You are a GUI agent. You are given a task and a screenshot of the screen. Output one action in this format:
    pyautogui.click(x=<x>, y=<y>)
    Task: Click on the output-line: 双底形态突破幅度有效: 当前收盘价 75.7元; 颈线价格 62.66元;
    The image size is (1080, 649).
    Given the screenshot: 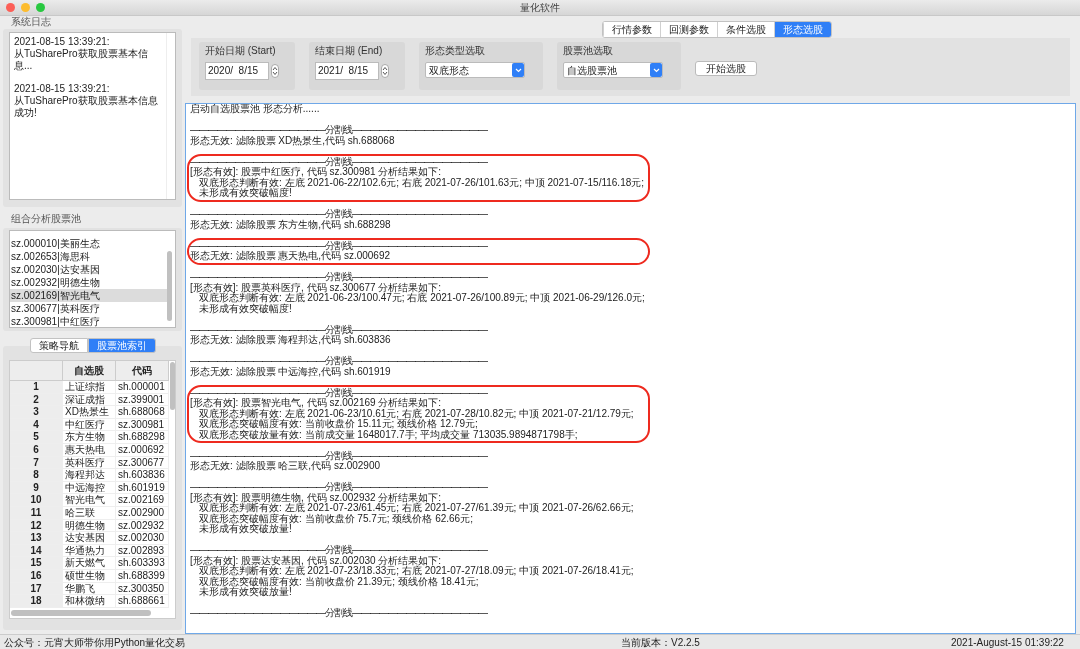 What is the action you would take?
    pyautogui.click(x=335, y=518)
    